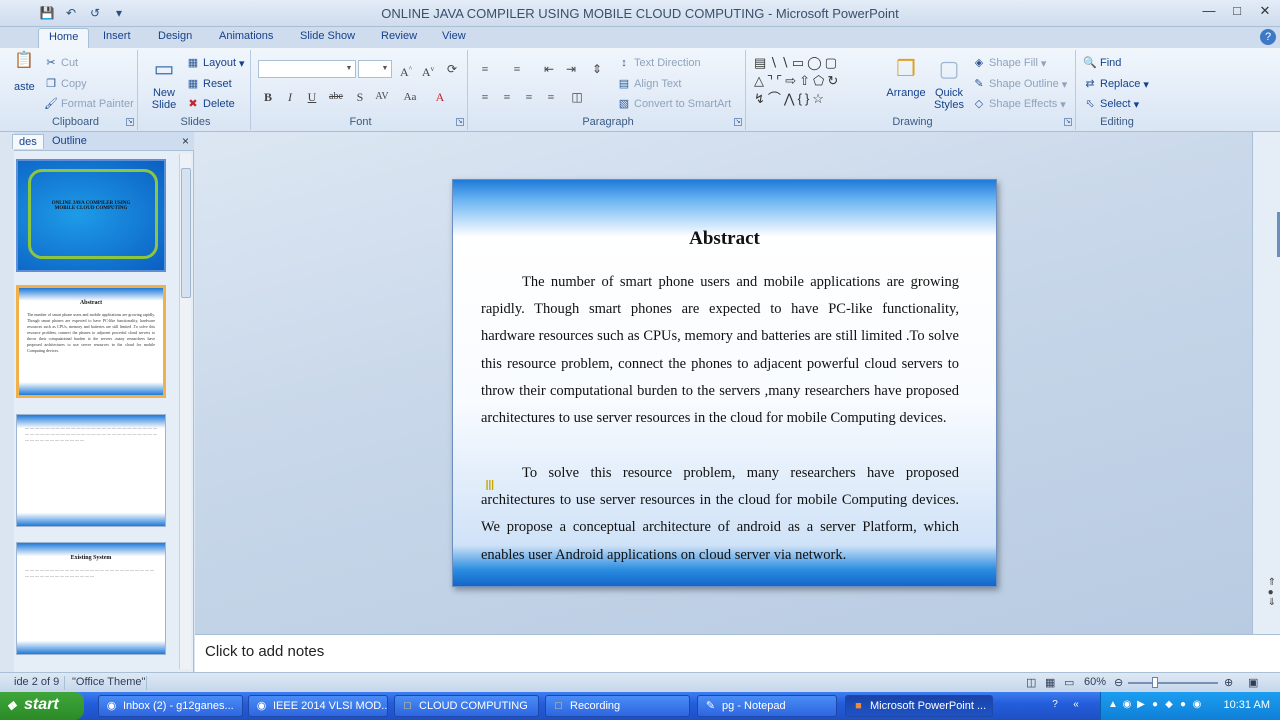  What do you see at coordinates (1019, 104) in the screenshot?
I see `shape-effects-button: ◇ Shape Effects ▾` at bounding box center [1019, 104].